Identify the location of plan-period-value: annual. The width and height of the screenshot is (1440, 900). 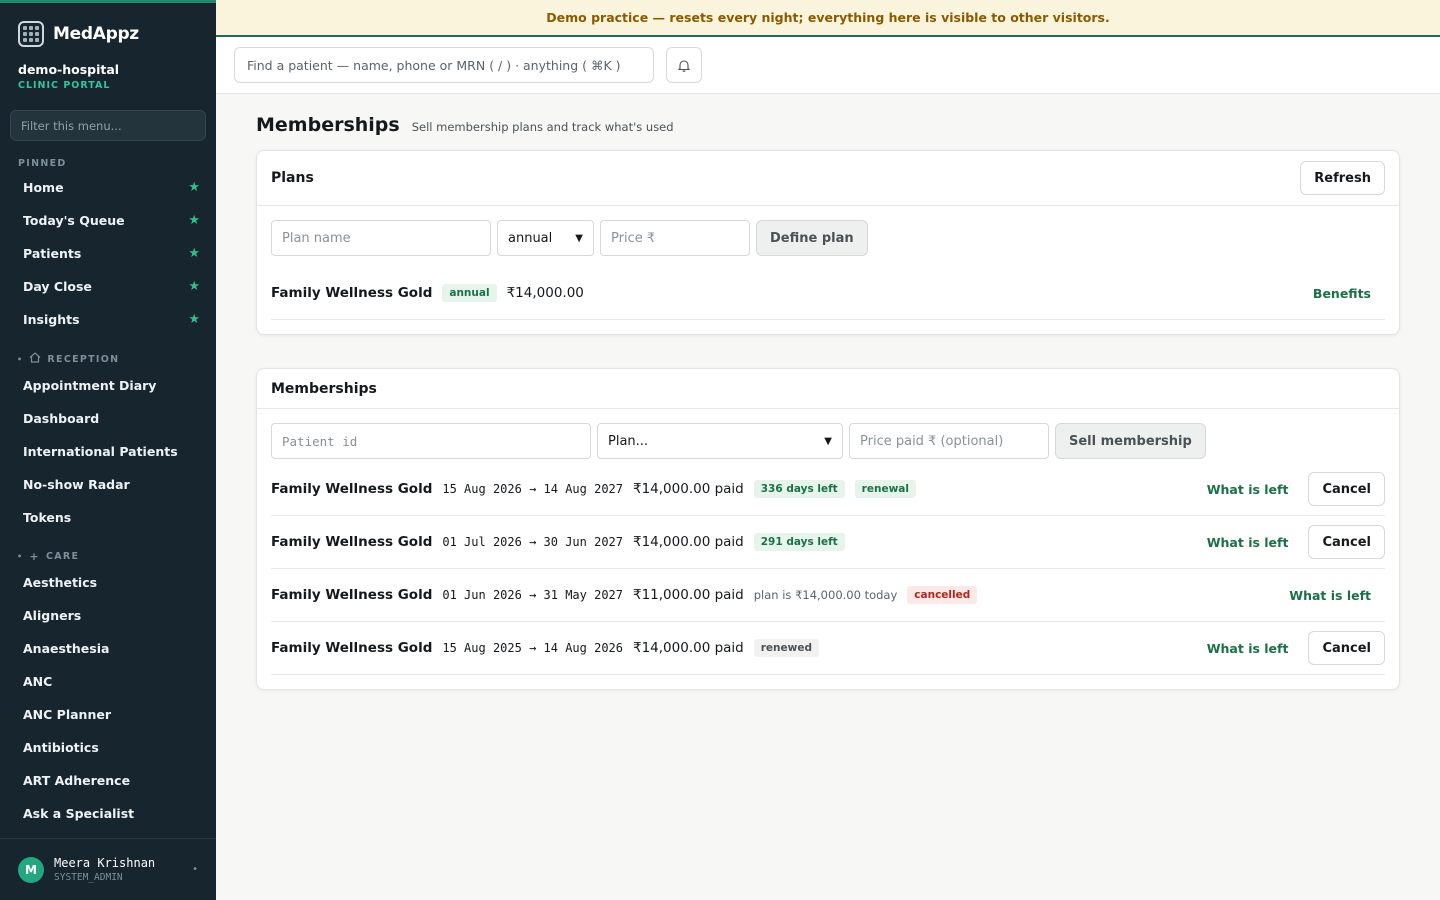
(530, 238).